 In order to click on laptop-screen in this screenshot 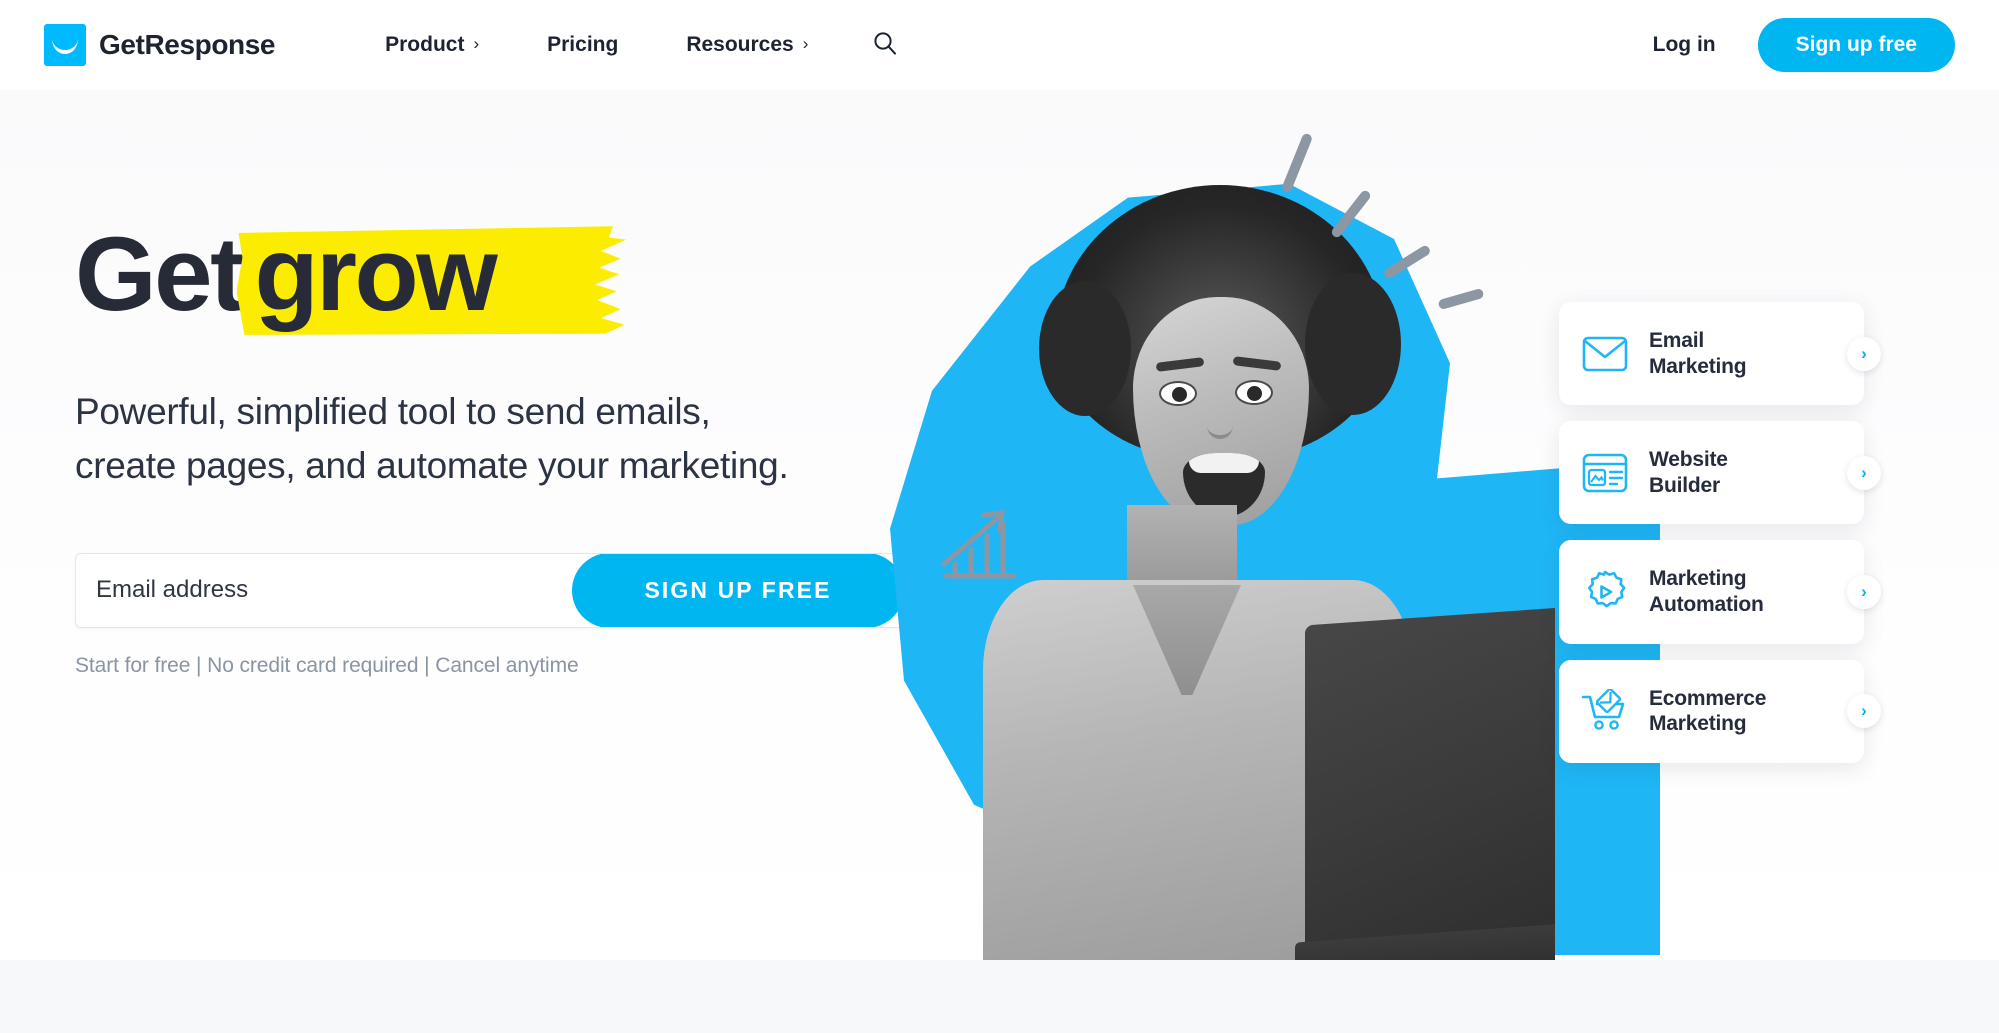, I will do `click(1430, 780)`.